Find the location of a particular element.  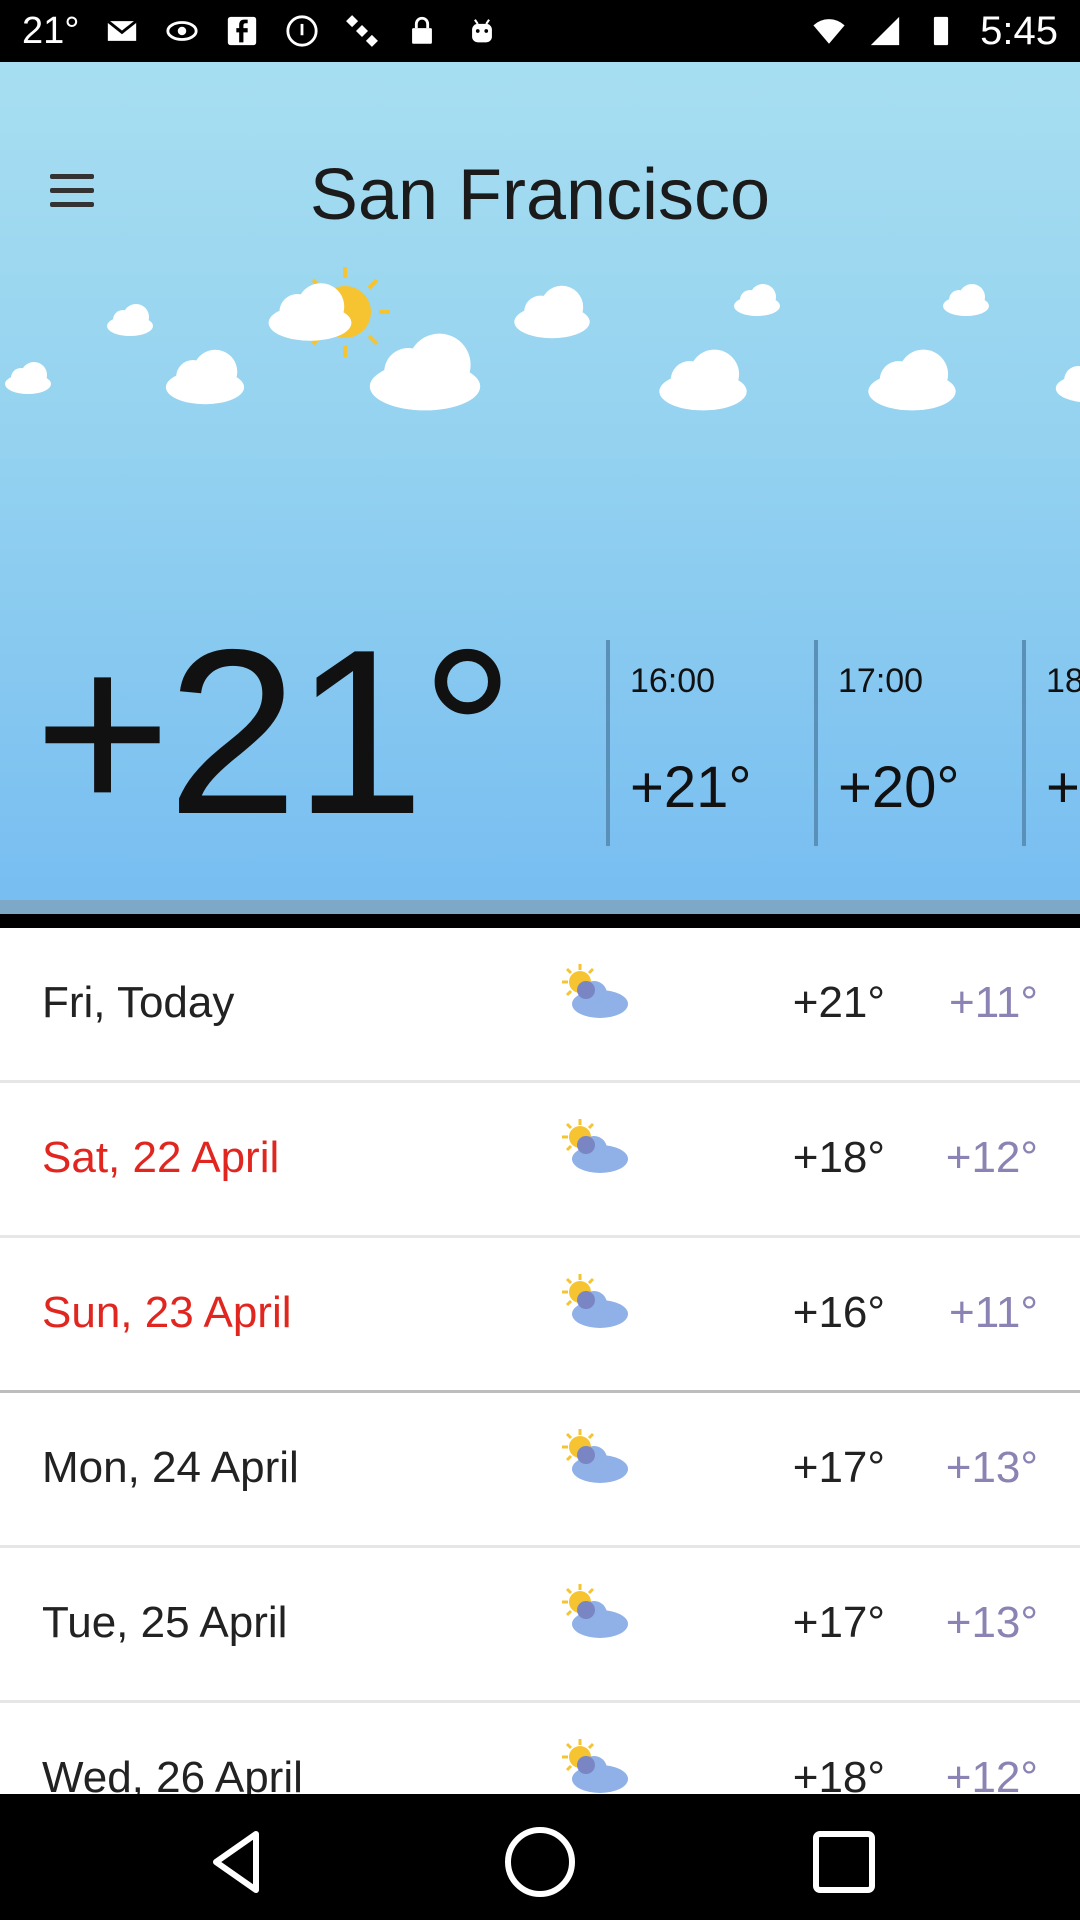

forecast-row: Fri, Today +21° +11° is located at coordinates (540, 1005).